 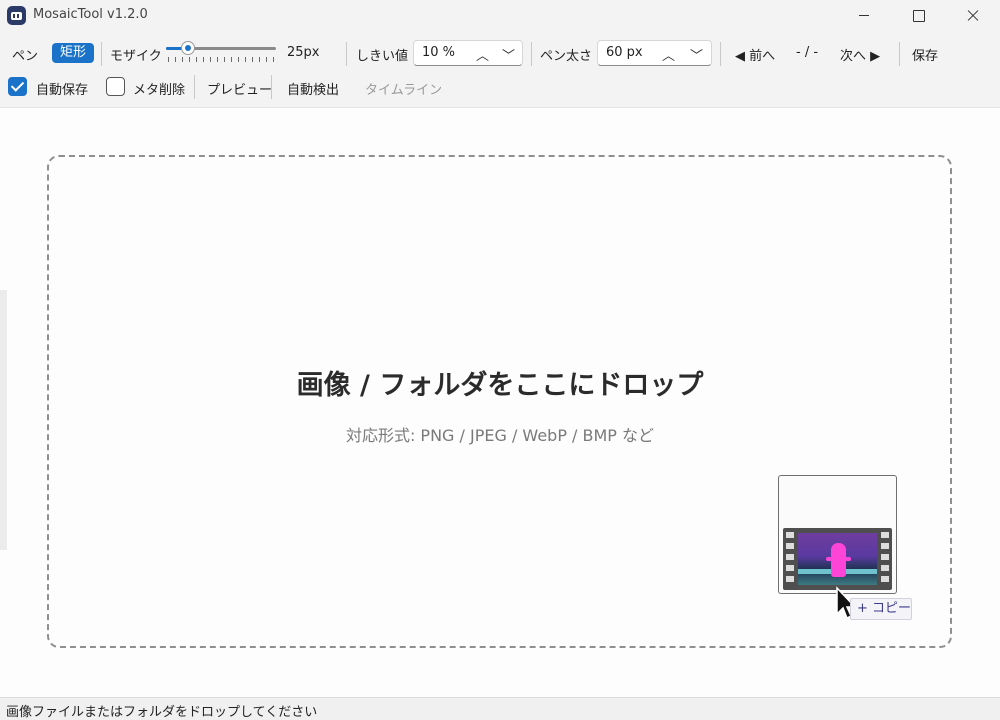 I want to click on autosave-label: 自動保存, so click(x=62, y=88).